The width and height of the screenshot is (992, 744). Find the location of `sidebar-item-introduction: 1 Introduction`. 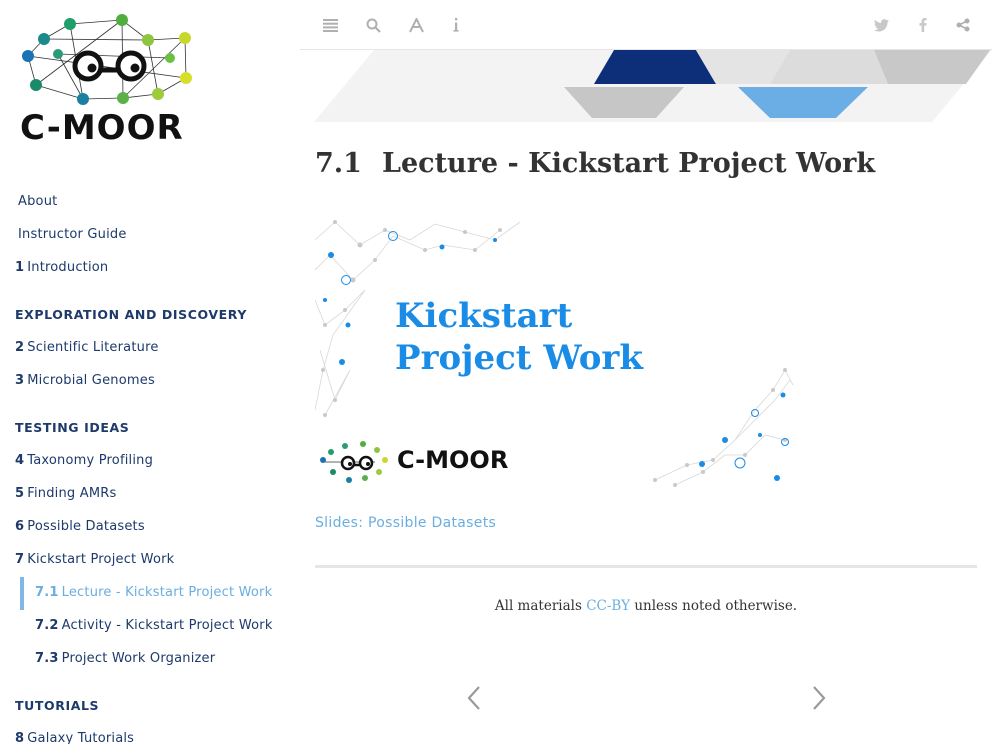

sidebar-item-introduction: 1 Introduction is located at coordinates (61, 267).